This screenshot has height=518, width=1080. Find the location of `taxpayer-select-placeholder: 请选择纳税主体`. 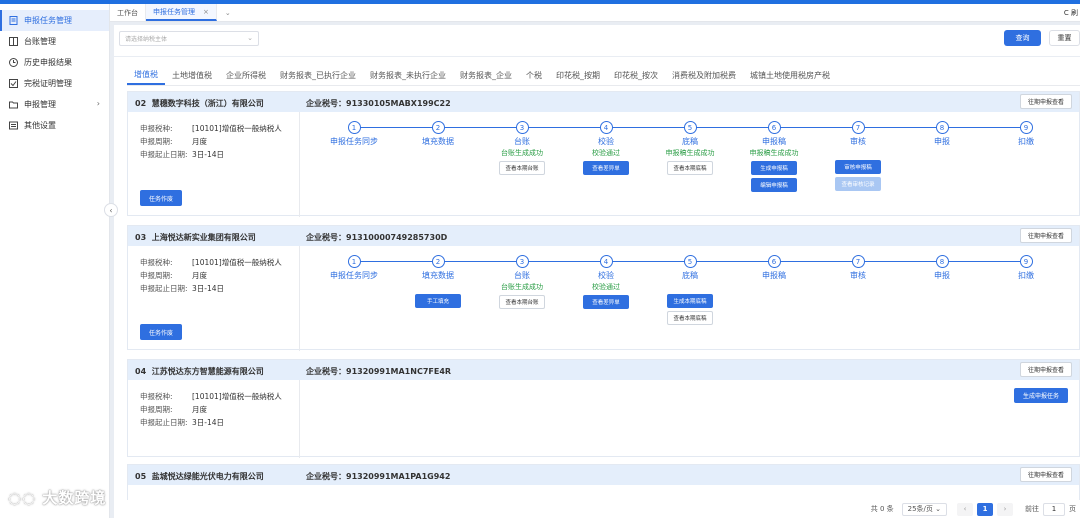

taxpayer-select-placeholder: 请选择纳税主体 is located at coordinates (146, 39).